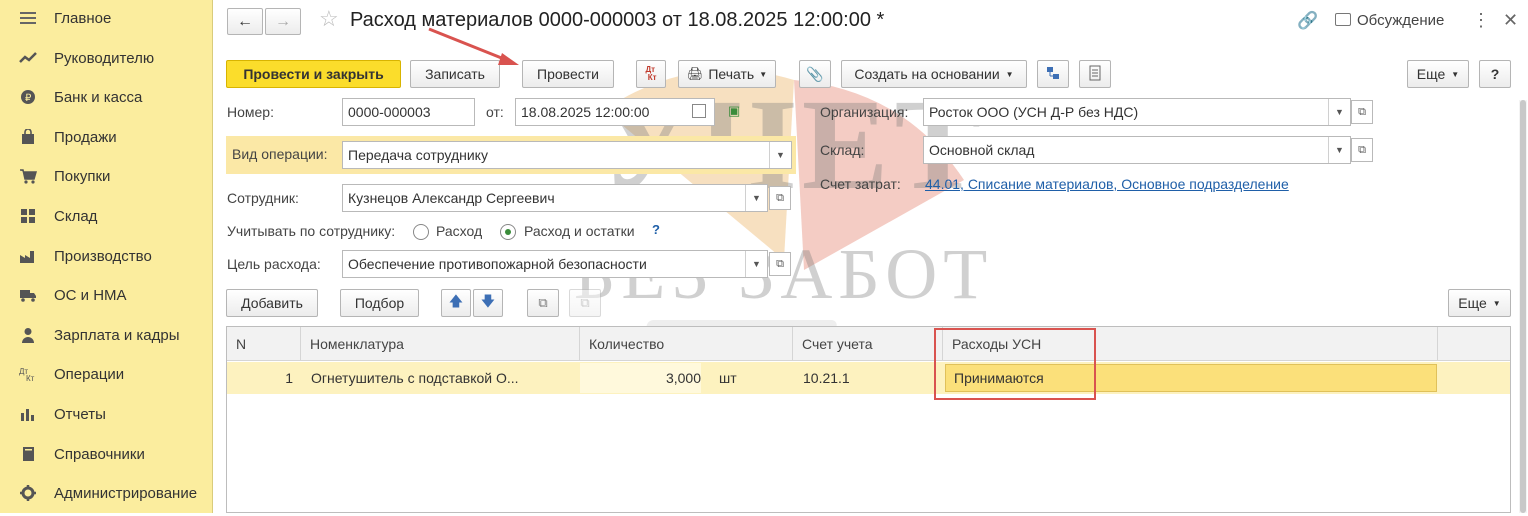 Image resolution: width=1528 pixels, height=516 pixels. I want to click on copy-row-button: ⧉, so click(543, 303).